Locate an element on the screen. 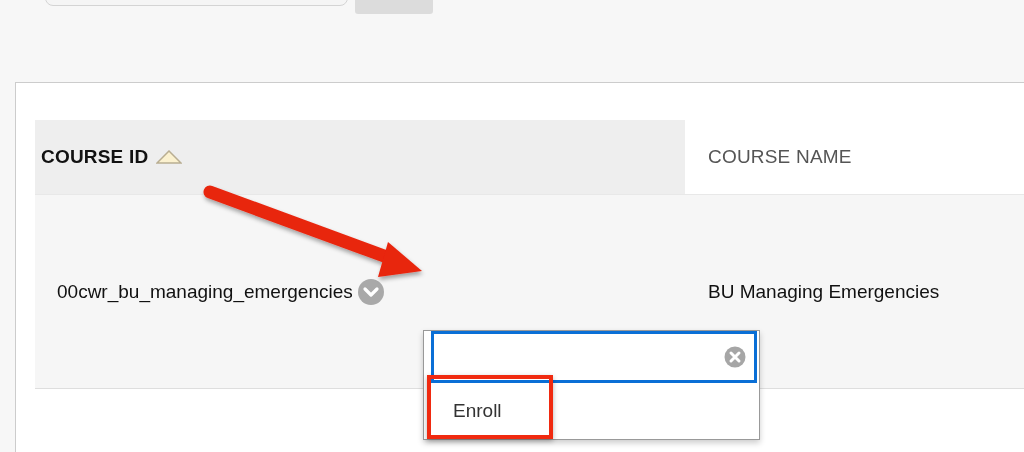 The width and height of the screenshot is (1024, 452). search-field is located at coordinates (594, 357).